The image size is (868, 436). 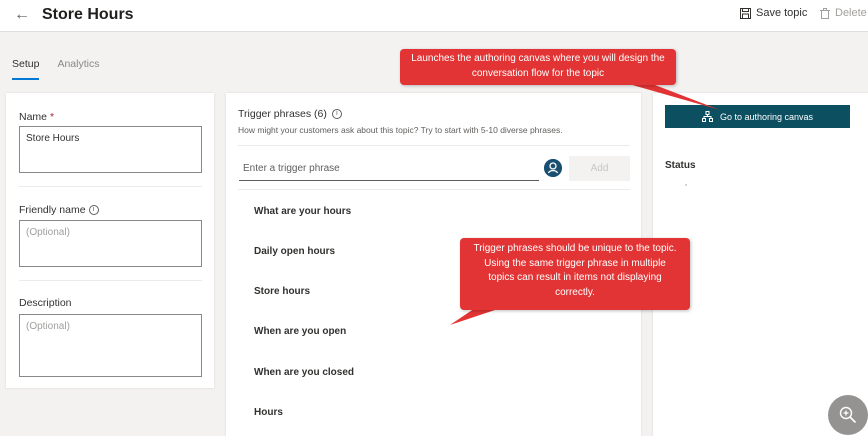 I want to click on name-label: Name *, so click(x=36, y=117).